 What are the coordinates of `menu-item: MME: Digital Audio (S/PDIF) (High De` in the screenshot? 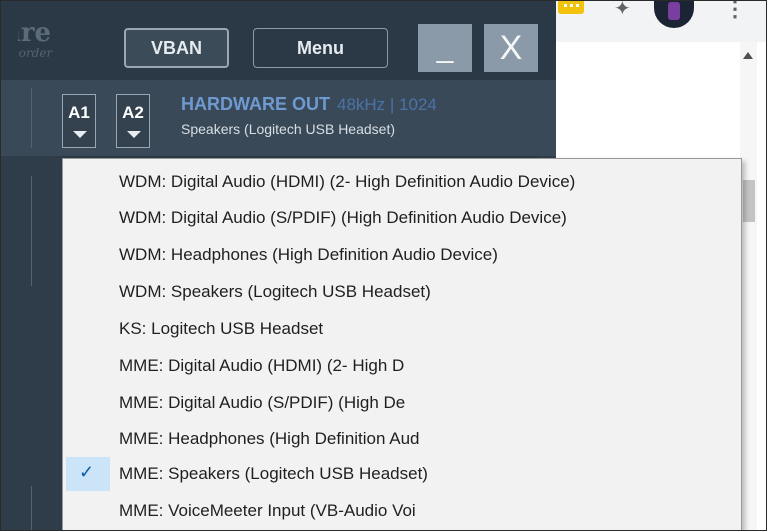 It's located at (402, 403).